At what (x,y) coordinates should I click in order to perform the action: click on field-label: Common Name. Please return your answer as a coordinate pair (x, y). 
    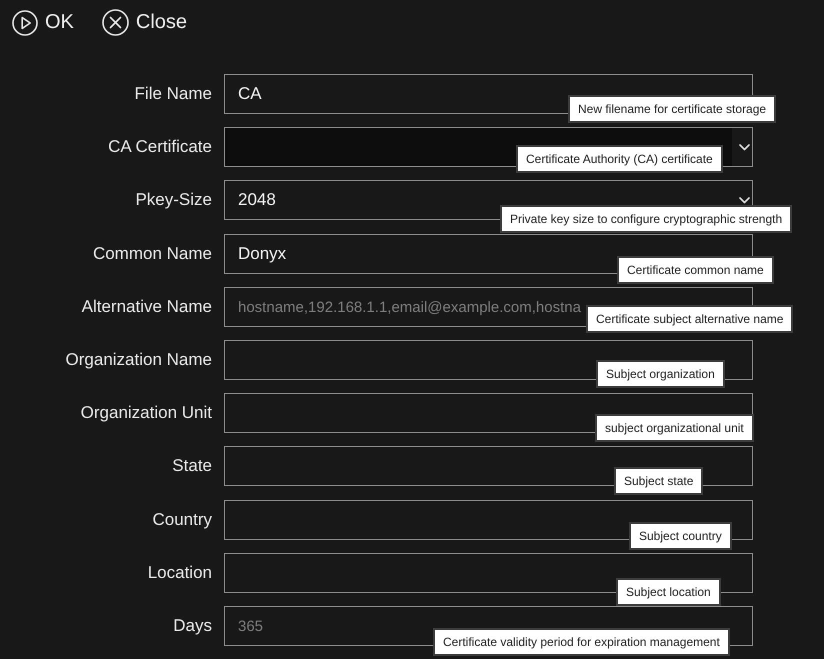
    Looking at the image, I should click on (152, 254).